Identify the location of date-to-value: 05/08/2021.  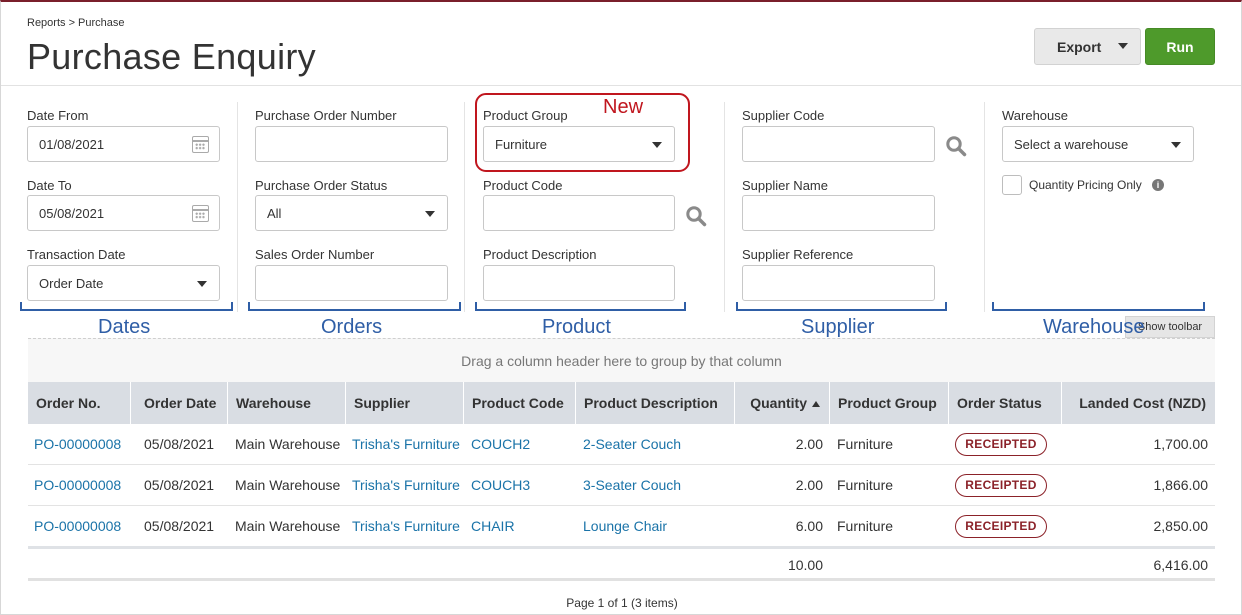
(72, 213).